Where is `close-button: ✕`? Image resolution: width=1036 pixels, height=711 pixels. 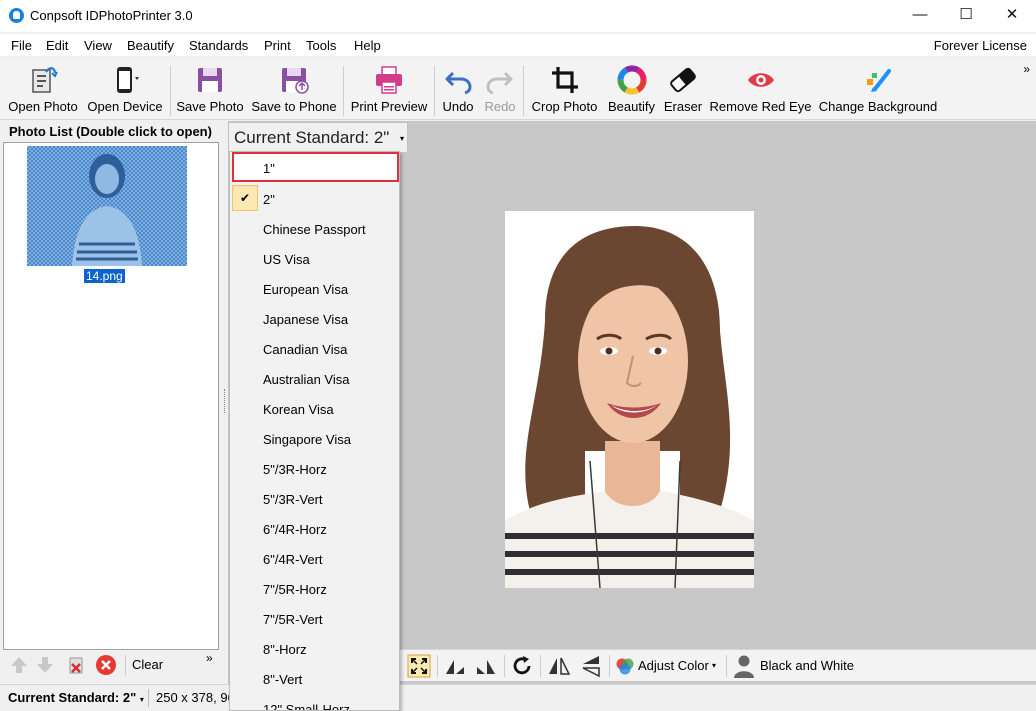 close-button: ✕ is located at coordinates (1012, 16).